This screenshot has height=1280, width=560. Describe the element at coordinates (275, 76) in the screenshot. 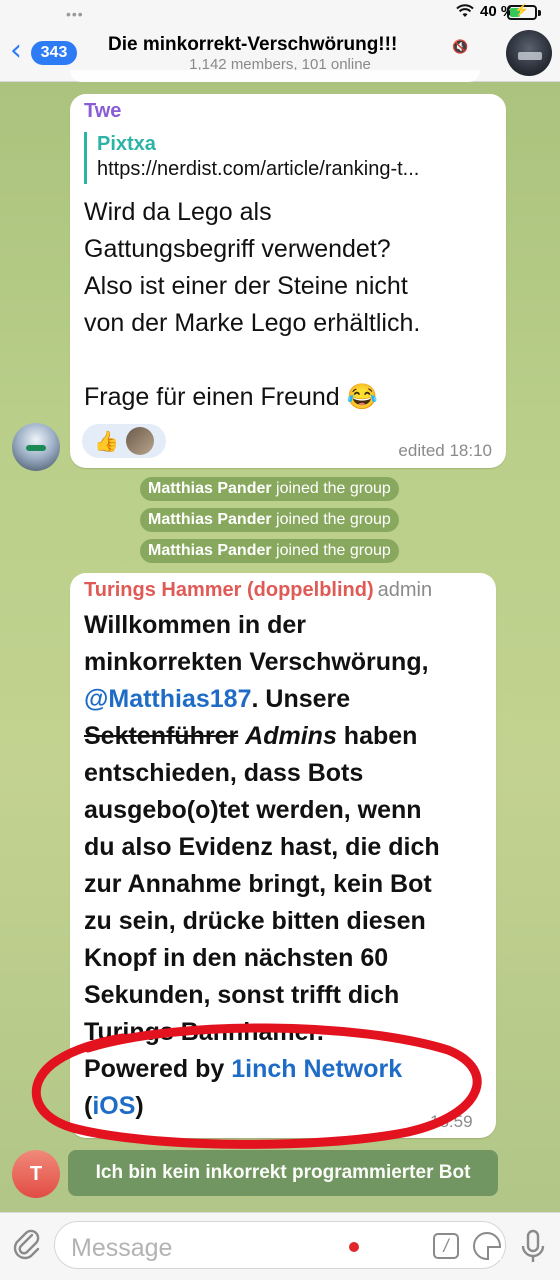

I see `previous-message-edge` at that location.